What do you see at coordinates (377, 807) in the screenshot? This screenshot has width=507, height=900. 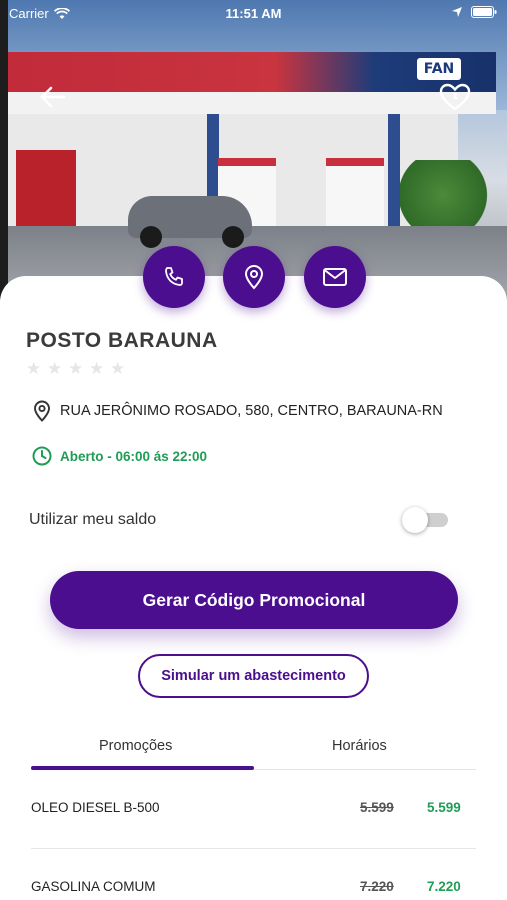 I see `old-price: 5.599` at bounding box center [377, 807].